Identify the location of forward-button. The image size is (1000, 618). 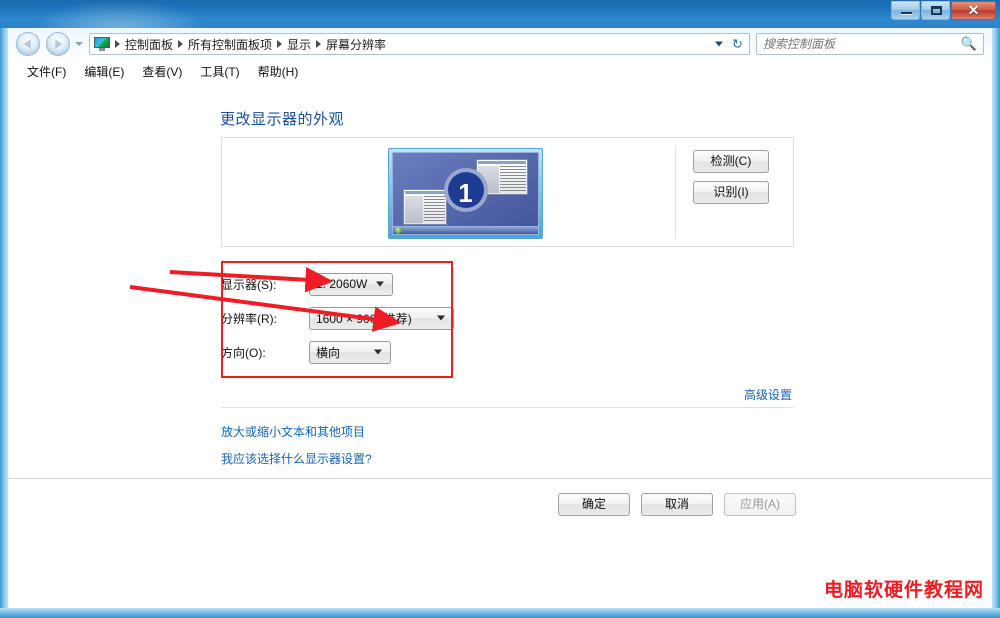
(58, 44).